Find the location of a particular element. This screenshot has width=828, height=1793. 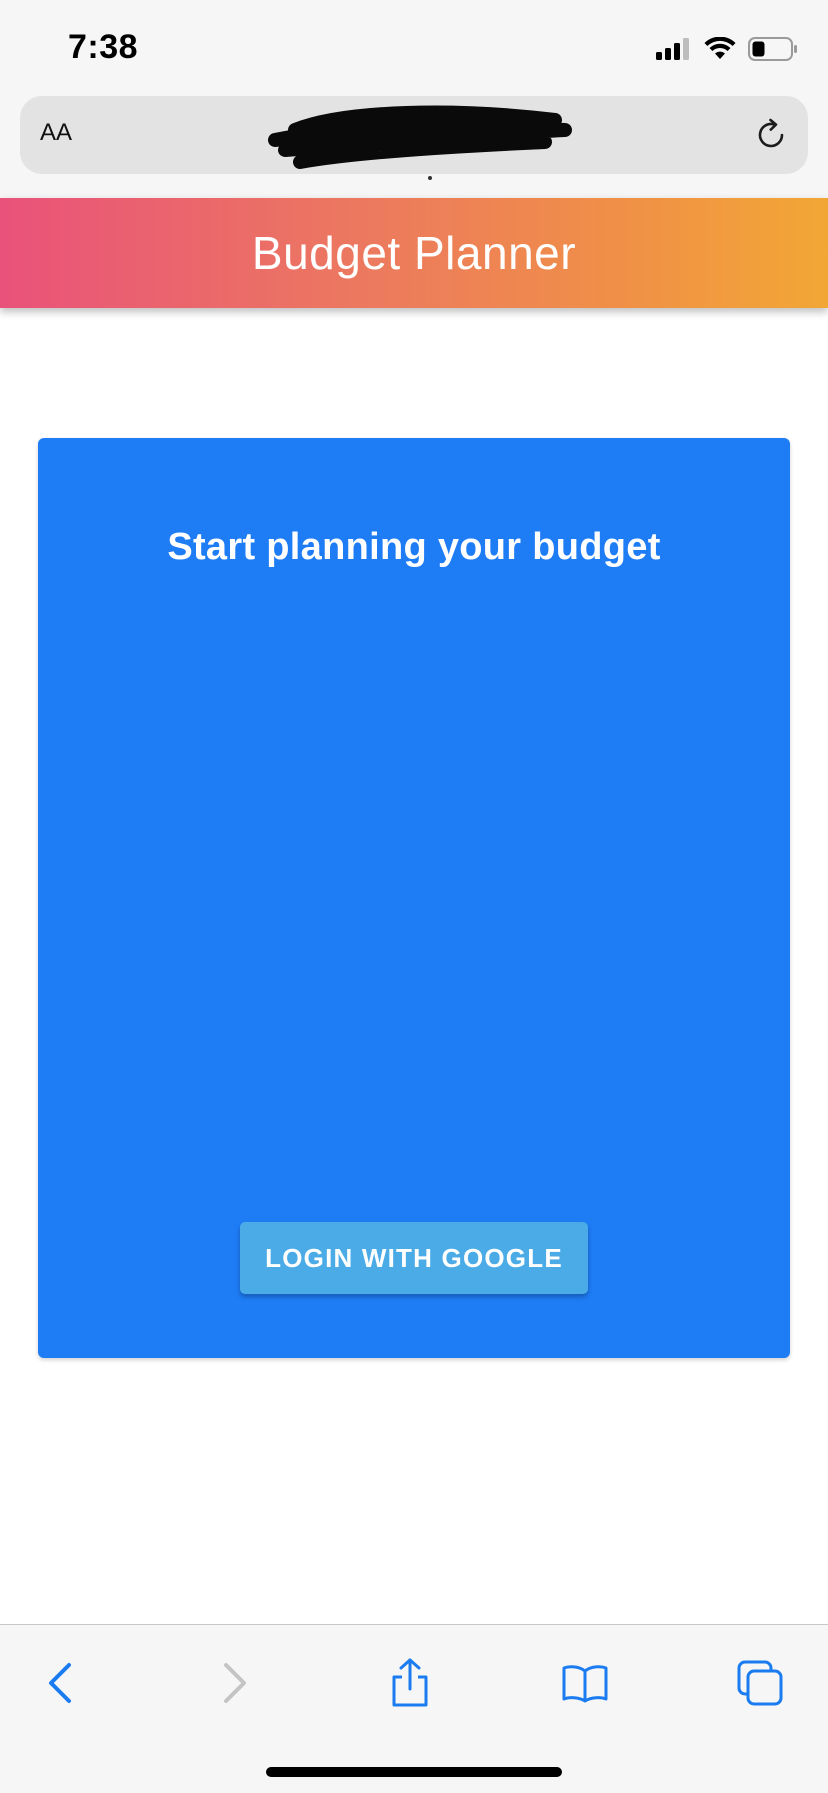

back-button is located at coordinates (60, 1683).